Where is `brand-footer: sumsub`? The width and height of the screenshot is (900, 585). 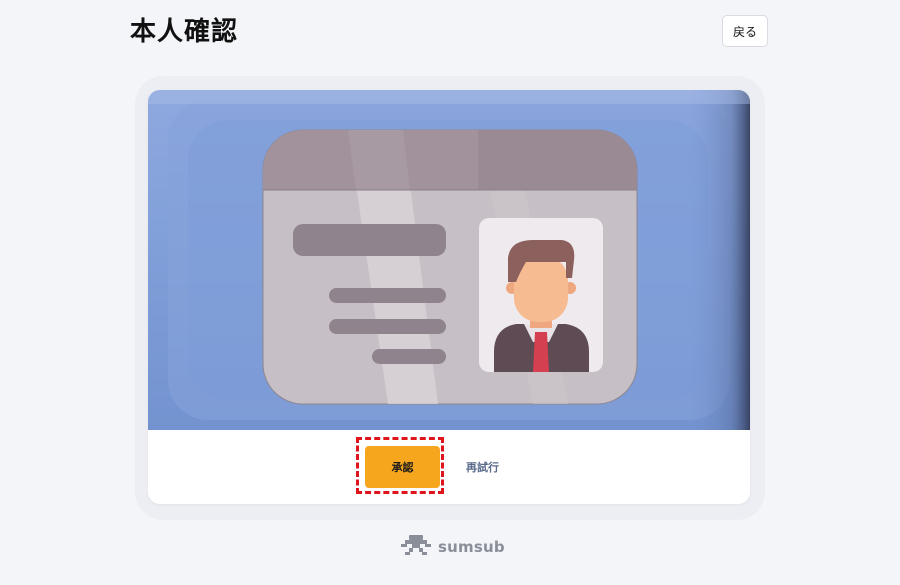
brand-footer: sumsub is located at coordinates (452, 547).